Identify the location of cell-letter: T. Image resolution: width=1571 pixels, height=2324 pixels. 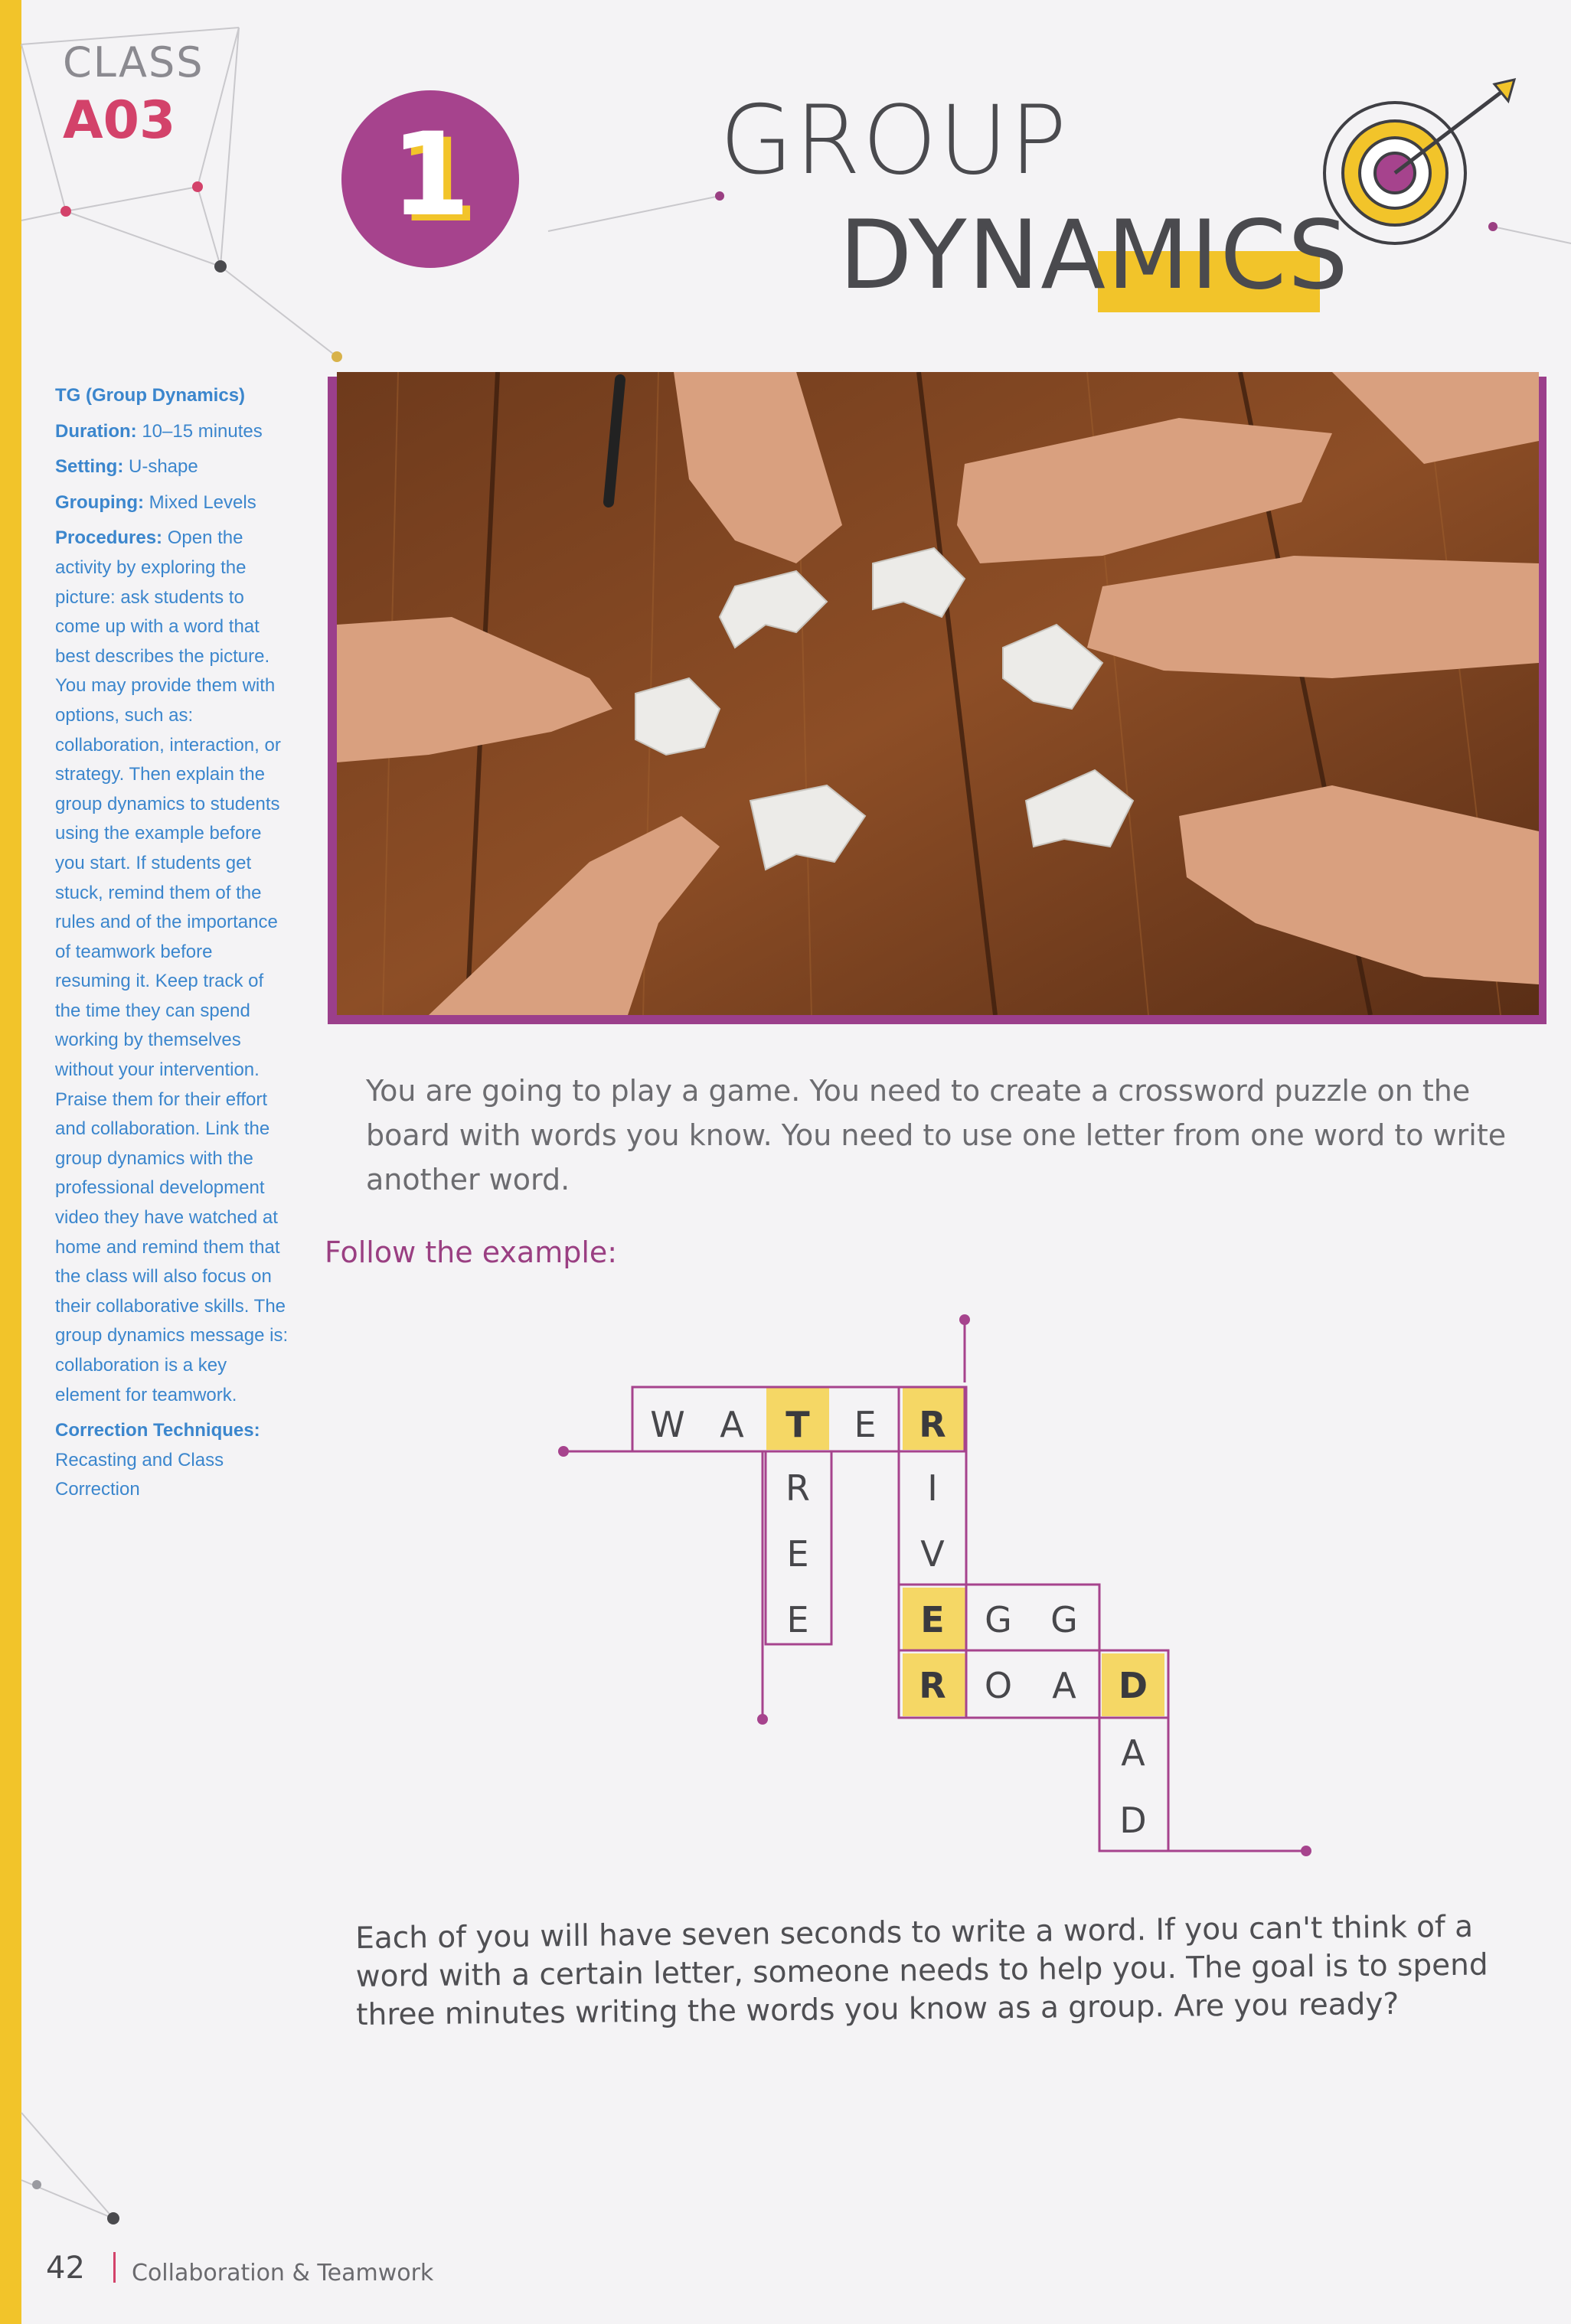
(798, 1424).